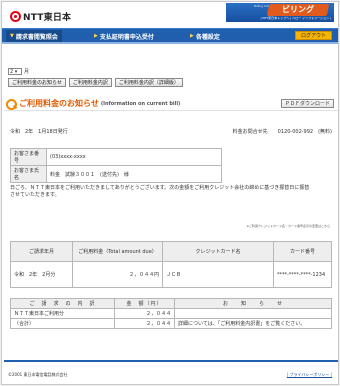  I want to click on footer-divider, so click(171, 361).